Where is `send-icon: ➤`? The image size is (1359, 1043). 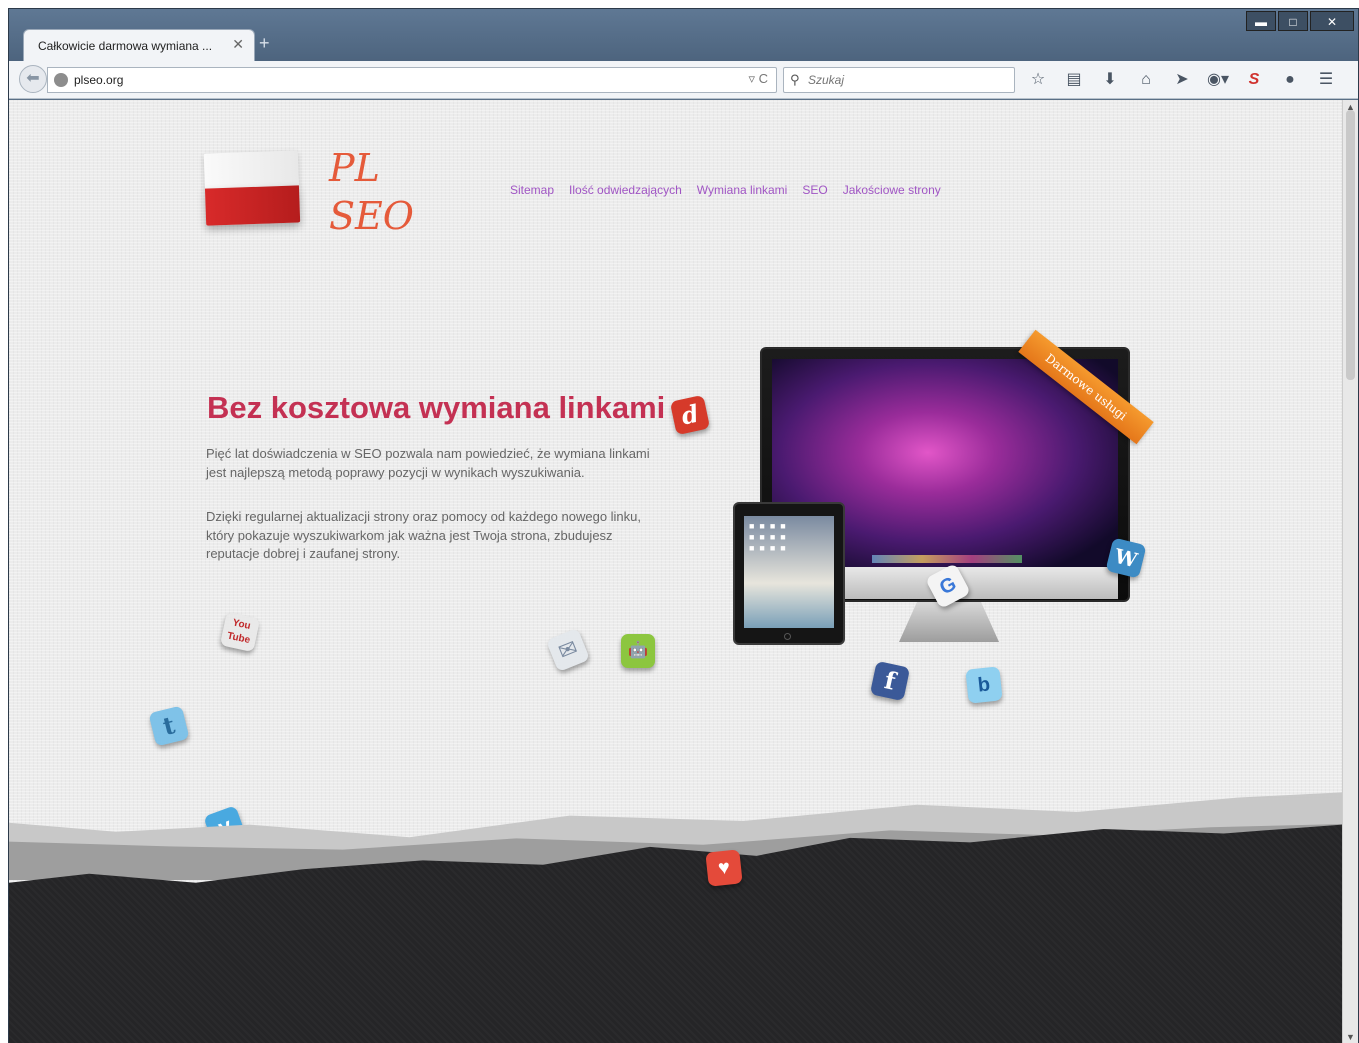
send-icon: ➤ is located at coordinates (1182, 80).